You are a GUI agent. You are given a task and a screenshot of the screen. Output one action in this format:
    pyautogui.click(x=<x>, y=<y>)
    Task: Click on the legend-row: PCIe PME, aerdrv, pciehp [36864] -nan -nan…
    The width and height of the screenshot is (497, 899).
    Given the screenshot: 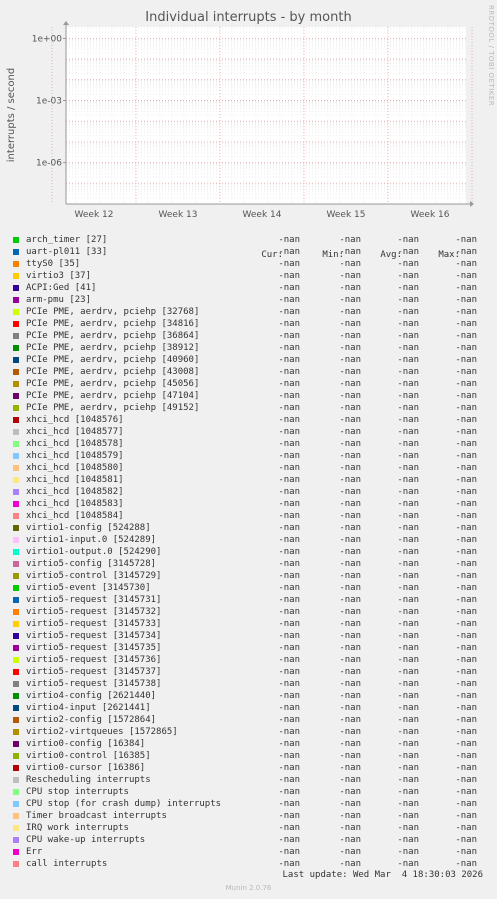 What is the action you would take?
    pyautogui.click(x=248, y=336)
    